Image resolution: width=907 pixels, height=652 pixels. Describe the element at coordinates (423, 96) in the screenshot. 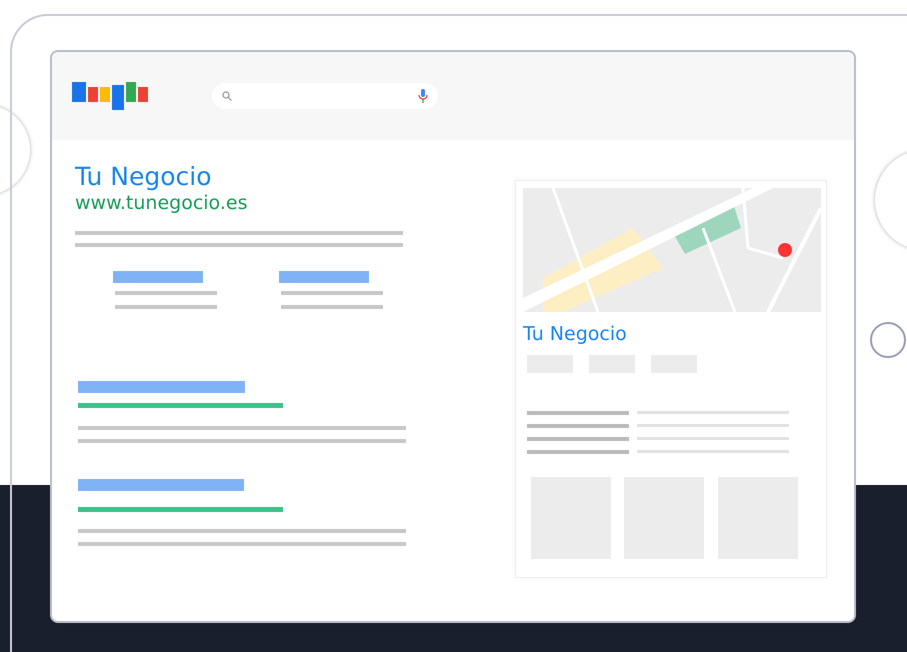

I see `microphone-icon` at that location.